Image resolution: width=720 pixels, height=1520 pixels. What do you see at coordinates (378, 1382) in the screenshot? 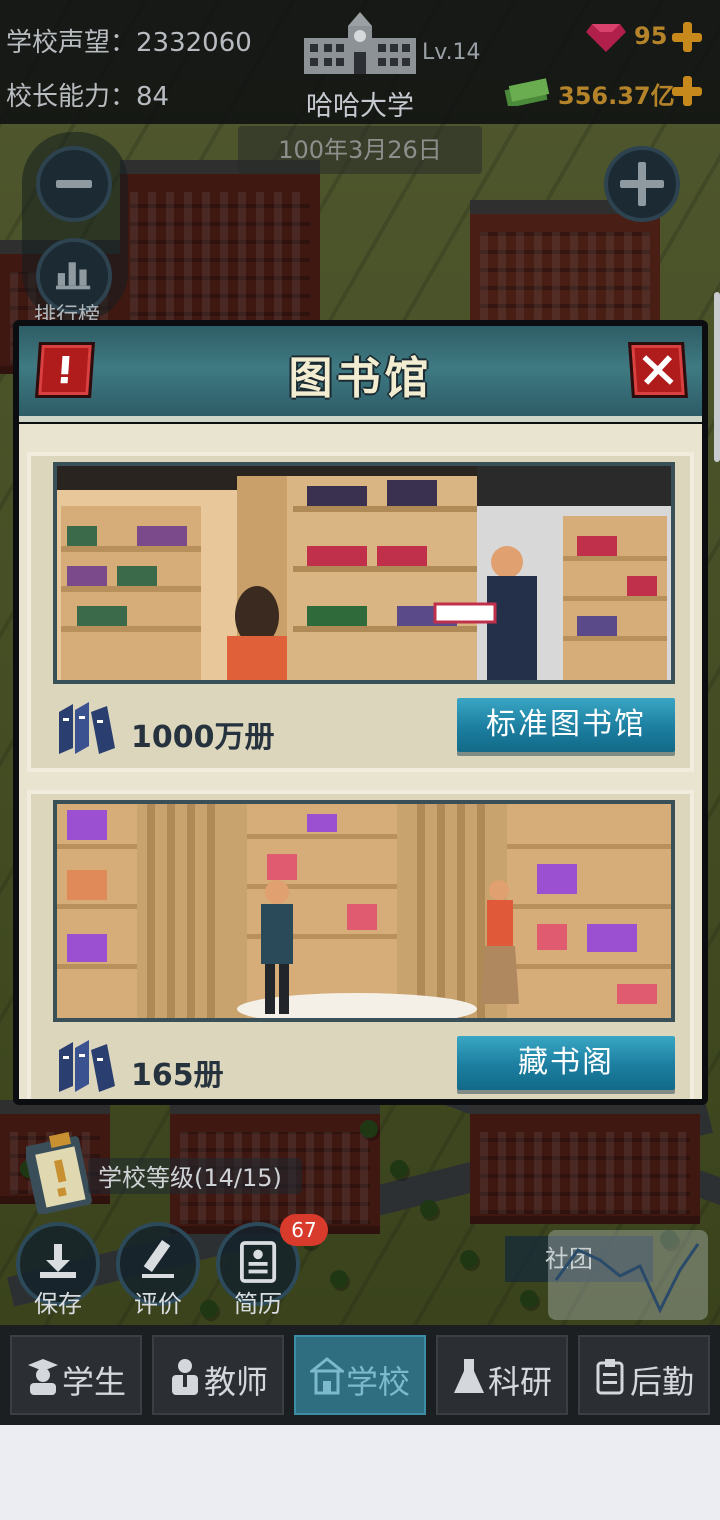
I see `tab-label: 学校` at bounding box center [378, 1382].